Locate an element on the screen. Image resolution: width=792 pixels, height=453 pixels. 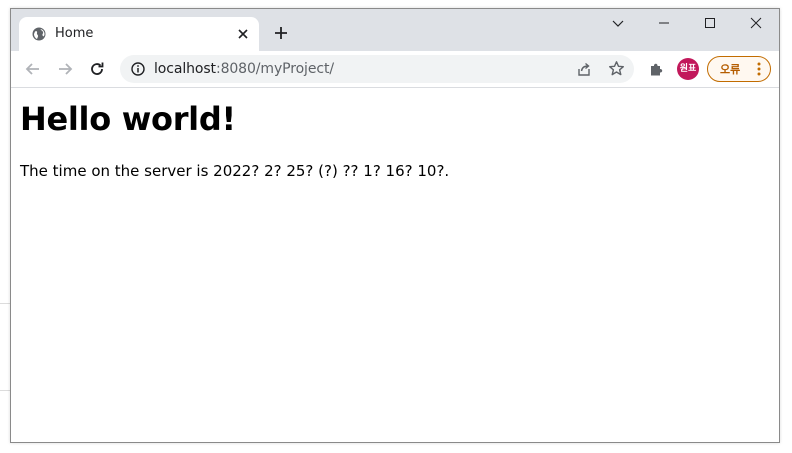
url-host: localhost is located at coordinates (185, 69).